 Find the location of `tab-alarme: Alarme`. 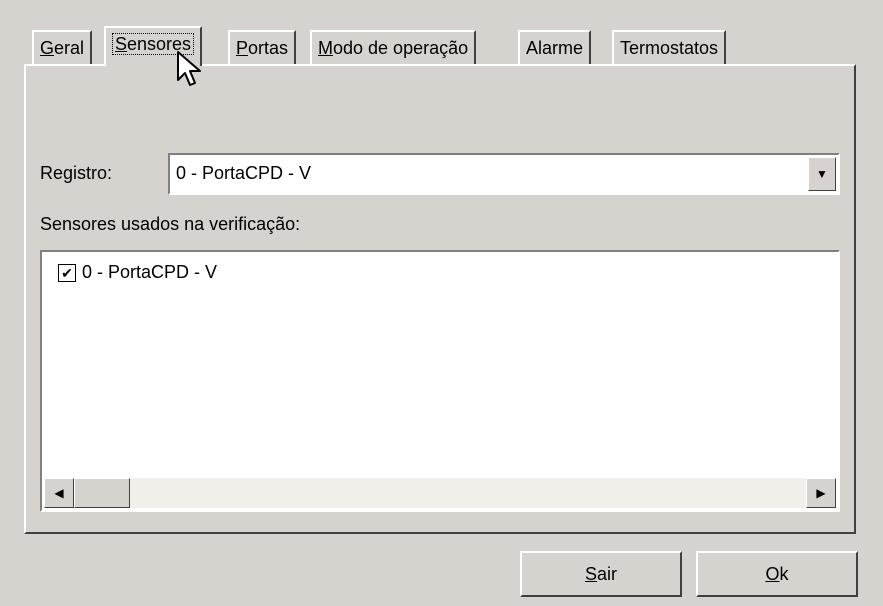

tab-alarme: Alarme is located at coordinates (555, 47).